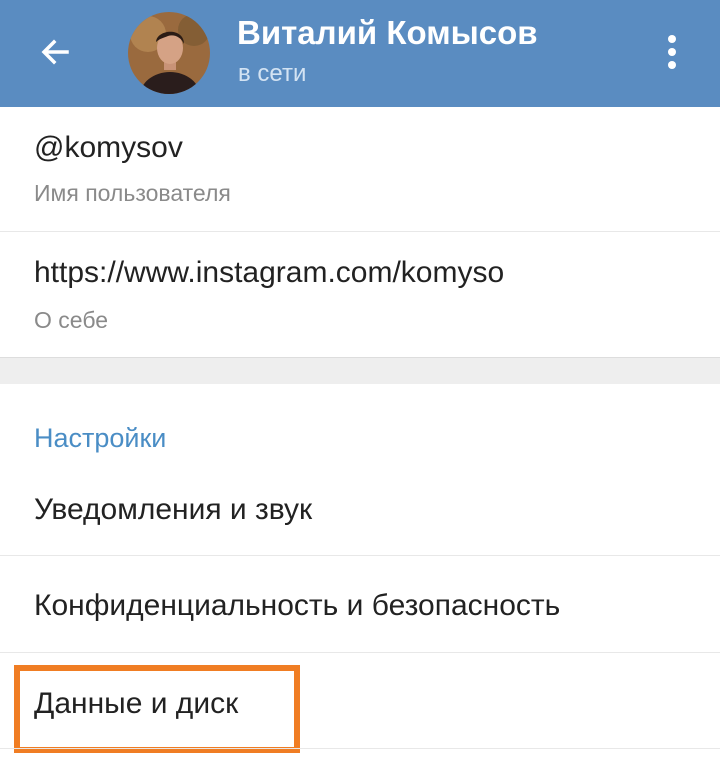  What do you see at coordinates (100, 438) in the screenshot?
I see `settings-section-title: Настройки` at bounding box center [100, 438].